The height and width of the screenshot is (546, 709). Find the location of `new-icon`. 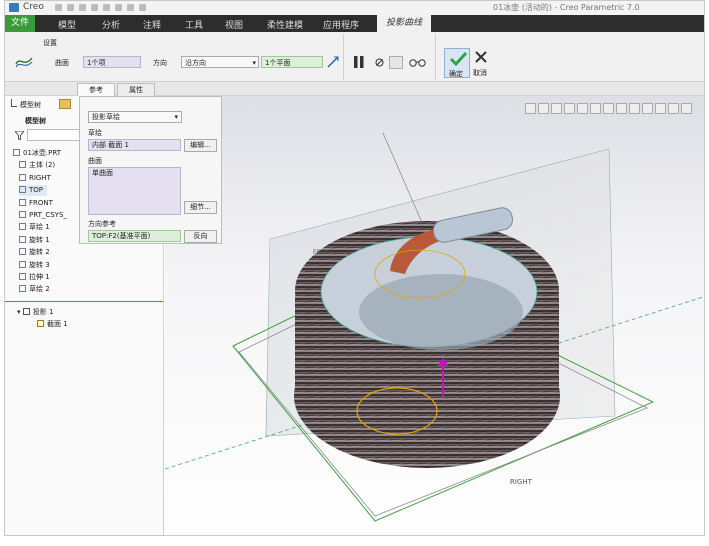

new-icon is located at coordinates (58, 7).